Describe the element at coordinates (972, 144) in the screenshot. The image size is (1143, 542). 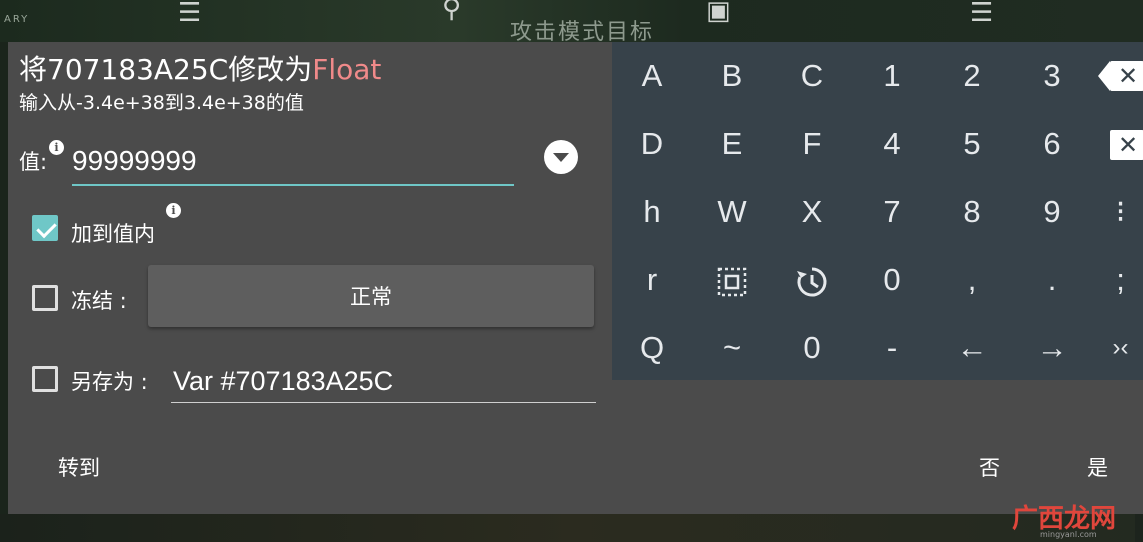
I see `key-5: 5` at that location.